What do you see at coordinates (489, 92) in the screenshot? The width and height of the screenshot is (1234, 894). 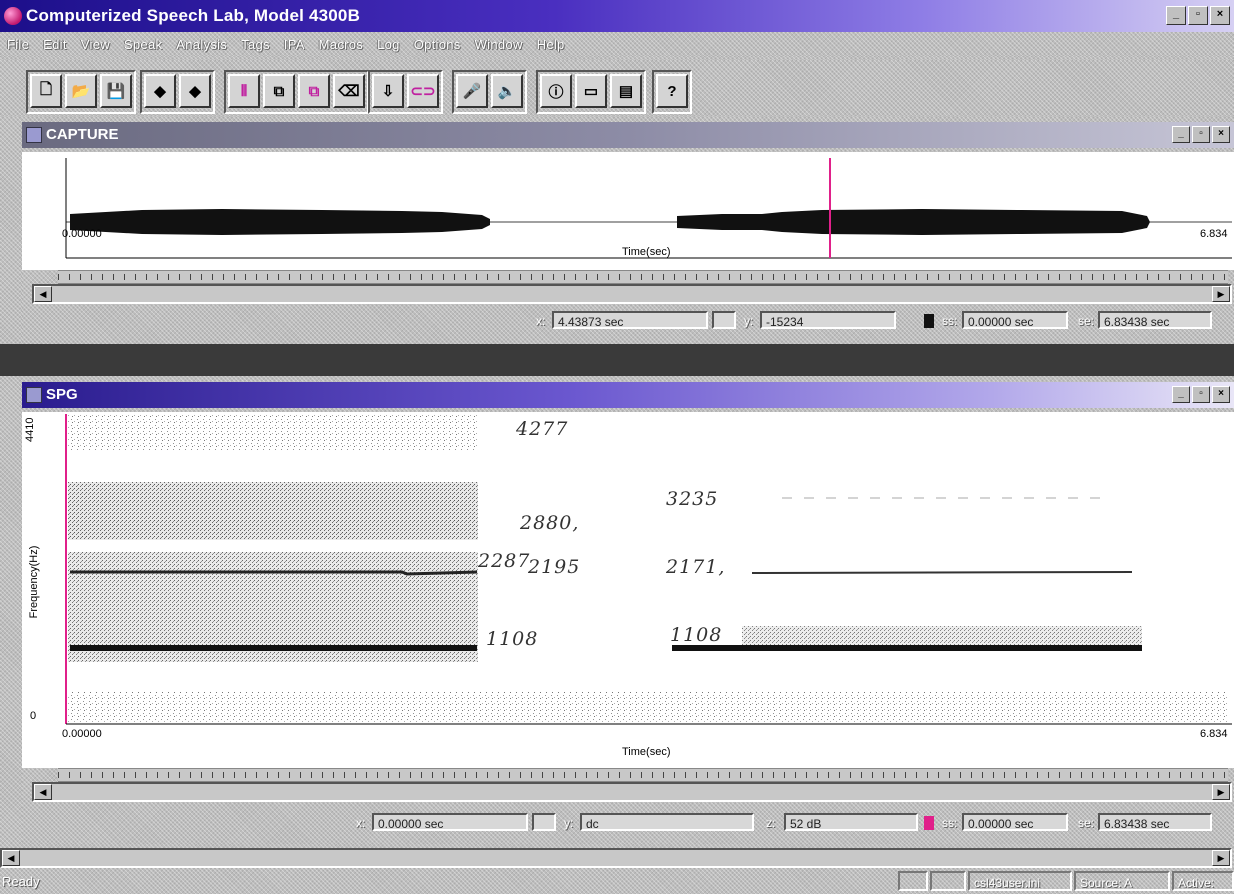 I see `toolbar-group-audio: 🎤 🔈` at bounding box center [489, 92].